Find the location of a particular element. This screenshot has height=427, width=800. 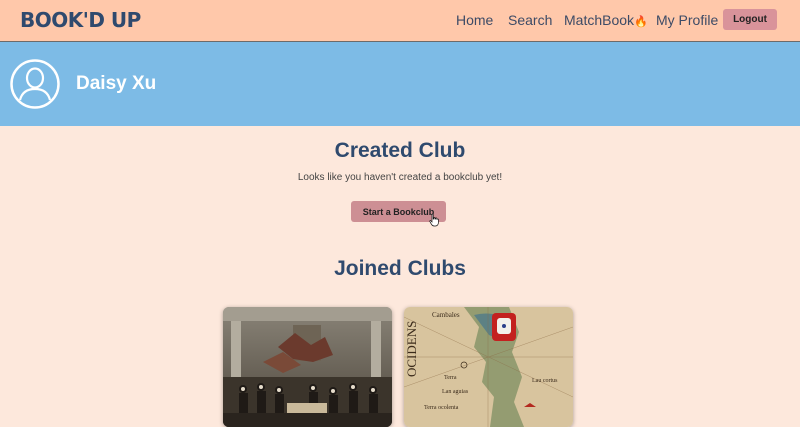

nav-matchbook-link: MatchBook🔥 is located at coordinates (606, 20).